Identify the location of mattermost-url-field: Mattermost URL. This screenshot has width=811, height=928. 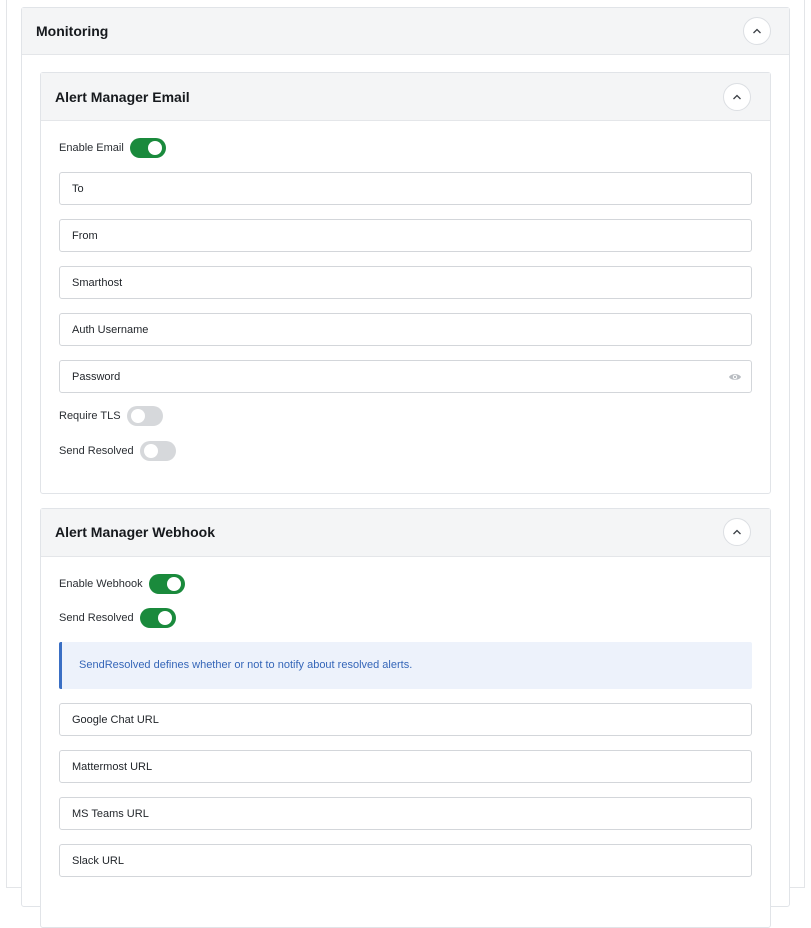
(405, 766).